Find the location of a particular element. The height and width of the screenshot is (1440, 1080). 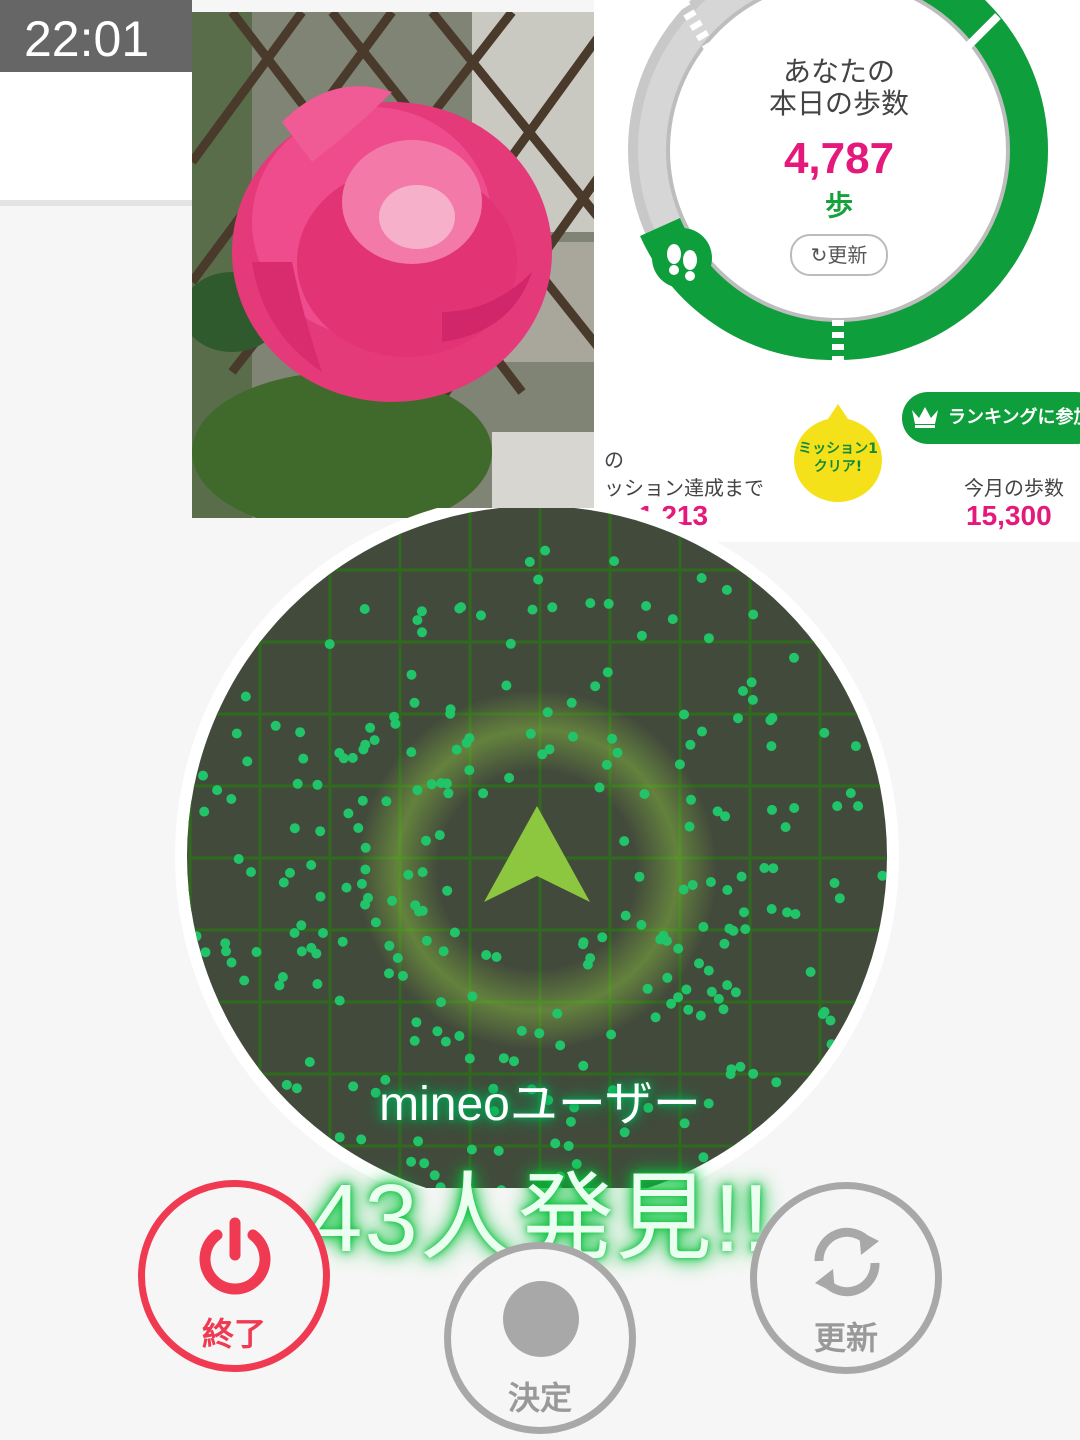

month-steps-value: 15,300 is located at coordinates (1009, 515).